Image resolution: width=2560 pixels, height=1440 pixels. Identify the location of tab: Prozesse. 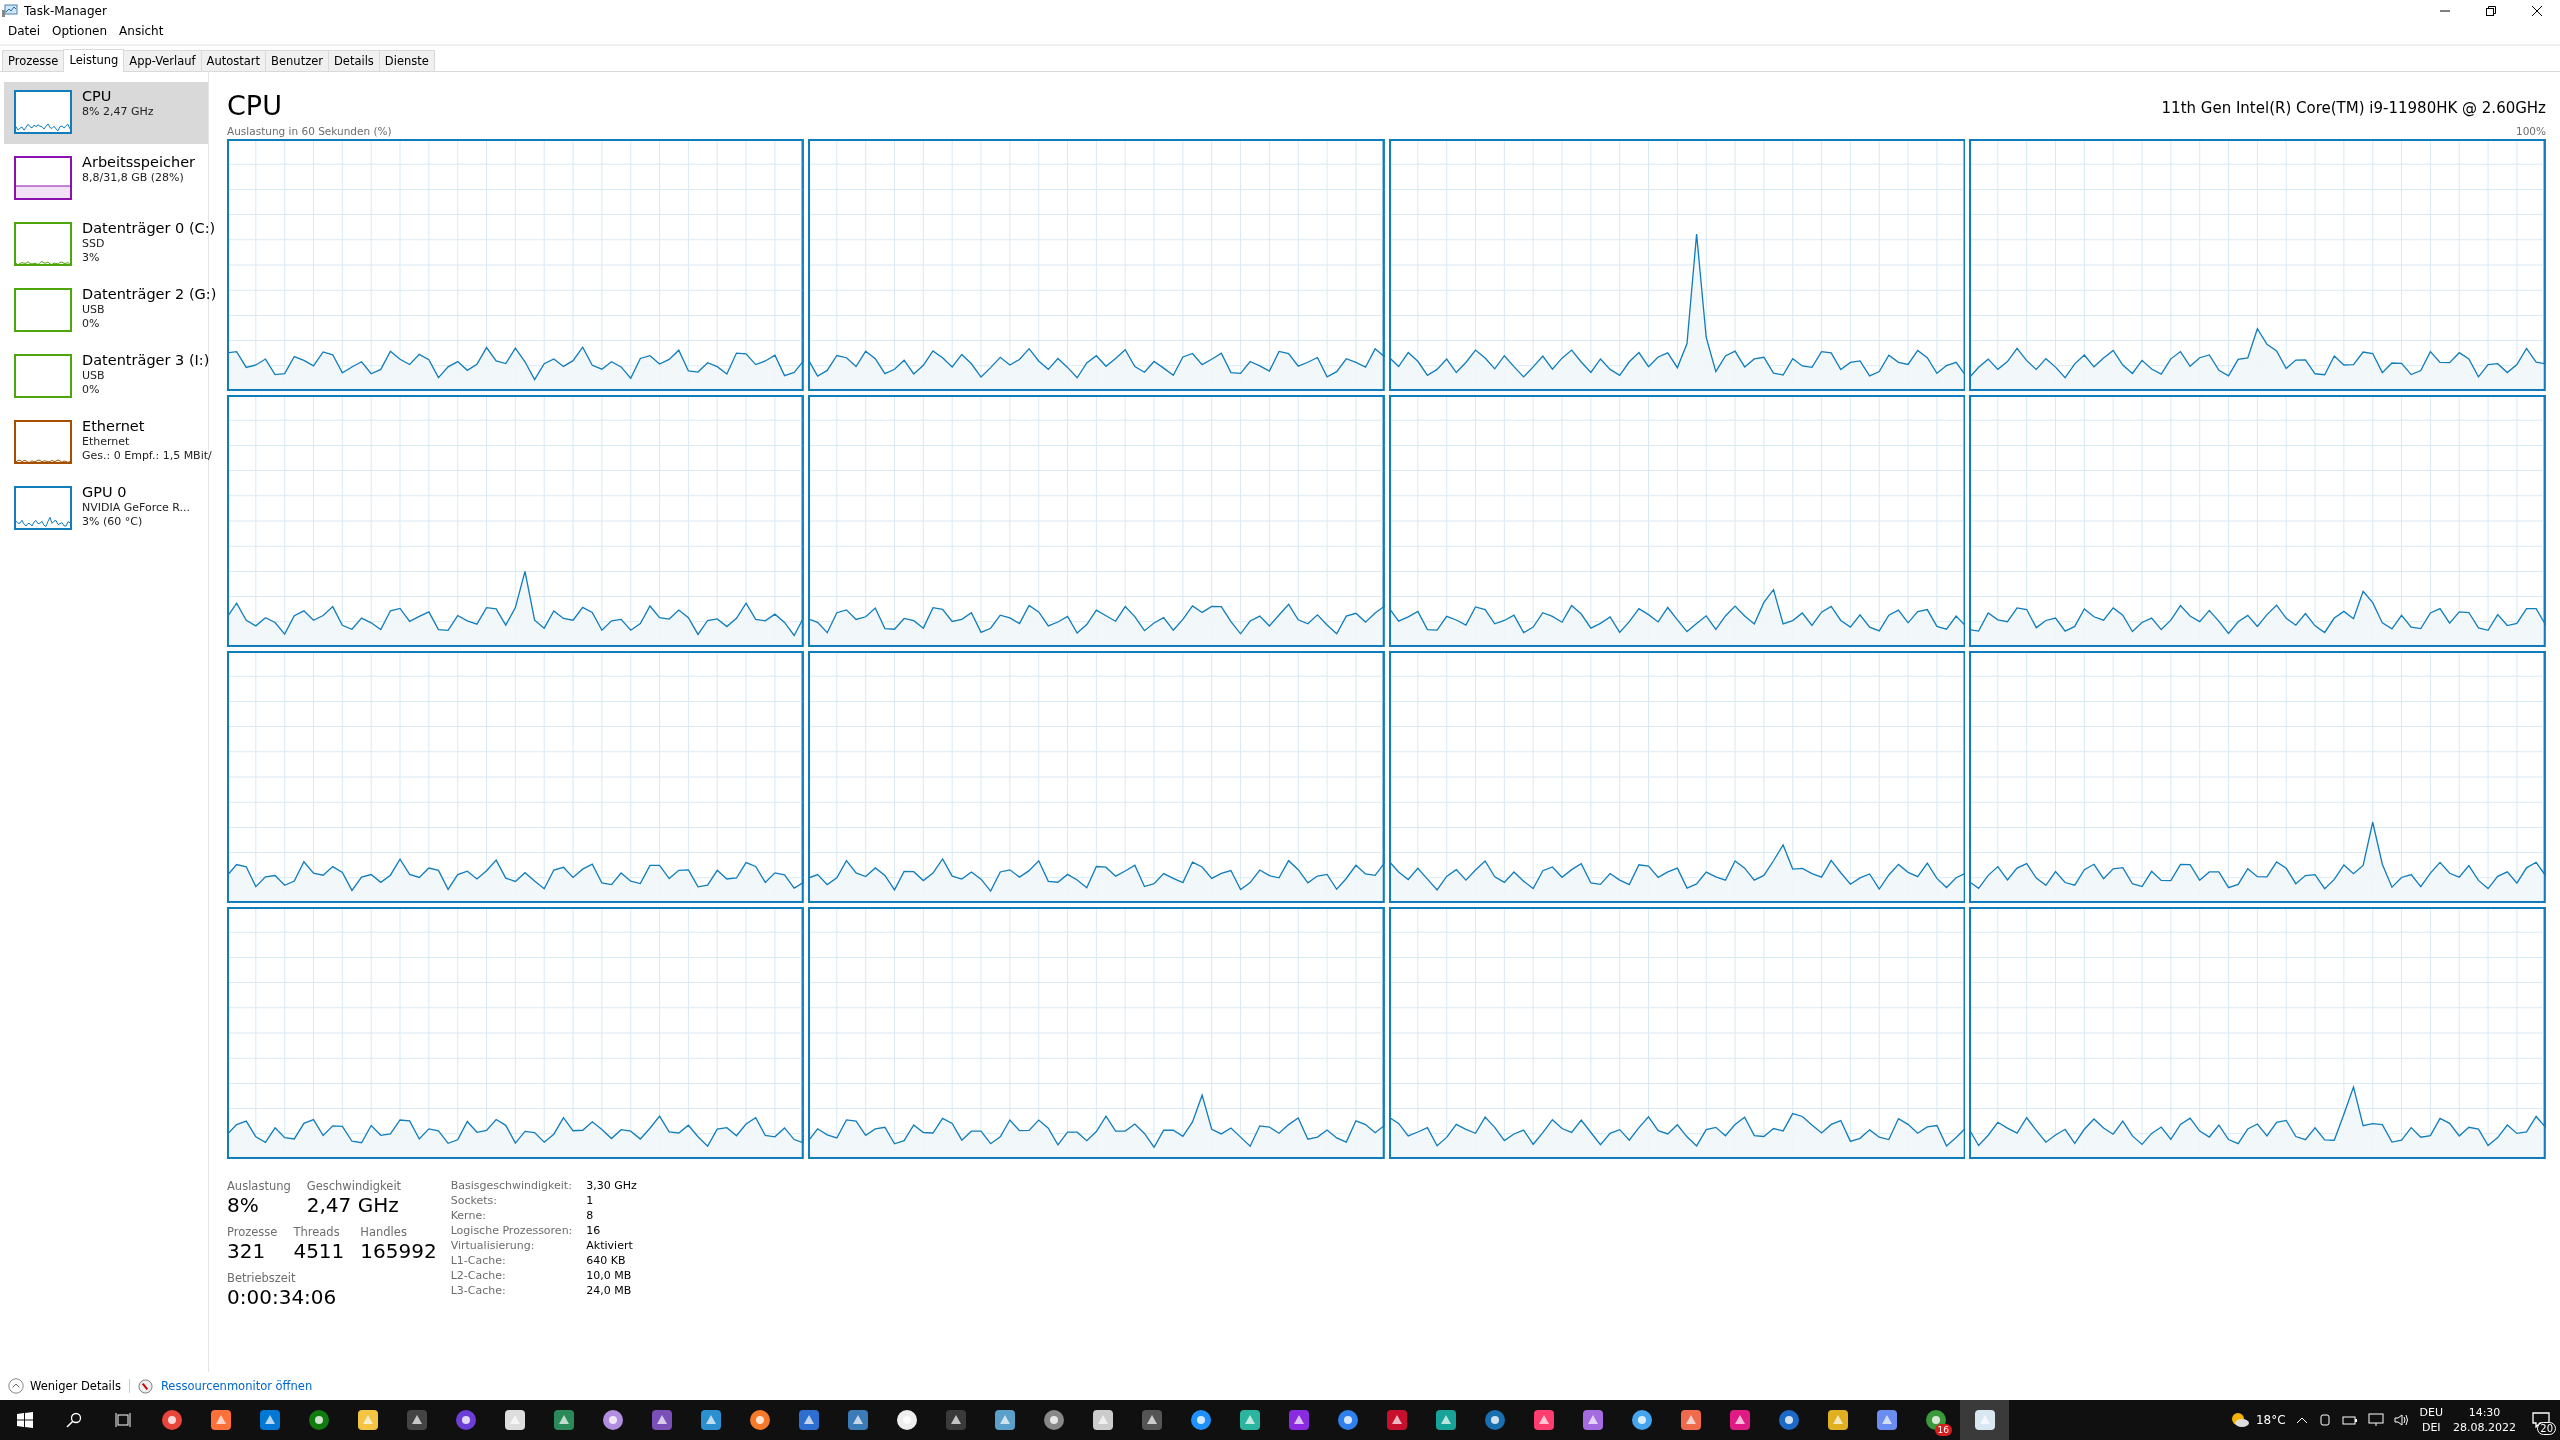
(33, 60).